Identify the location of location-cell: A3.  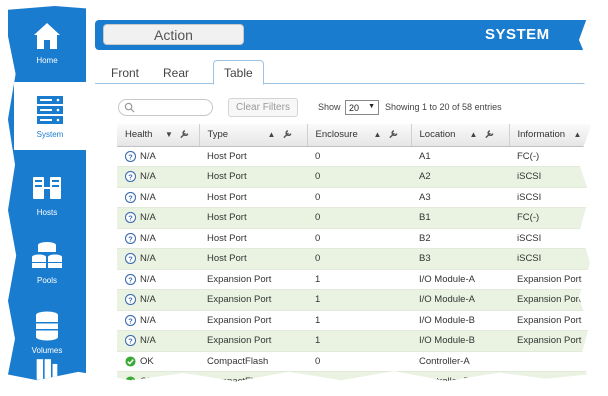
(460, 197).